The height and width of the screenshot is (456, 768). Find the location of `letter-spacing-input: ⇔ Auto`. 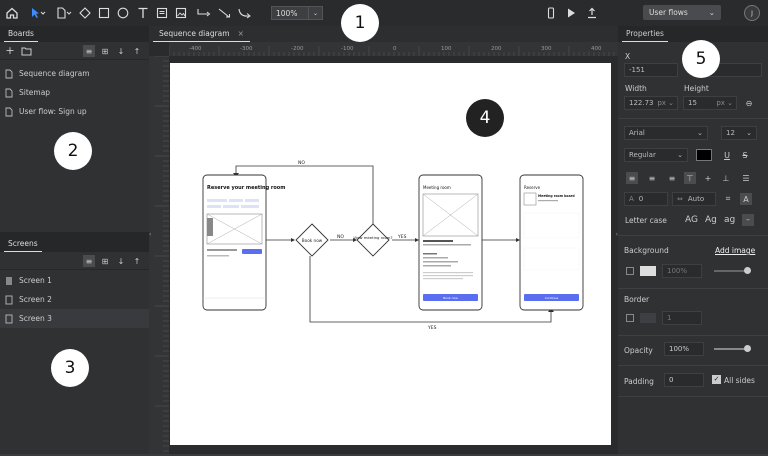

letter-spacing-input: ⇔ Auto is located at coordinates (694, 199).